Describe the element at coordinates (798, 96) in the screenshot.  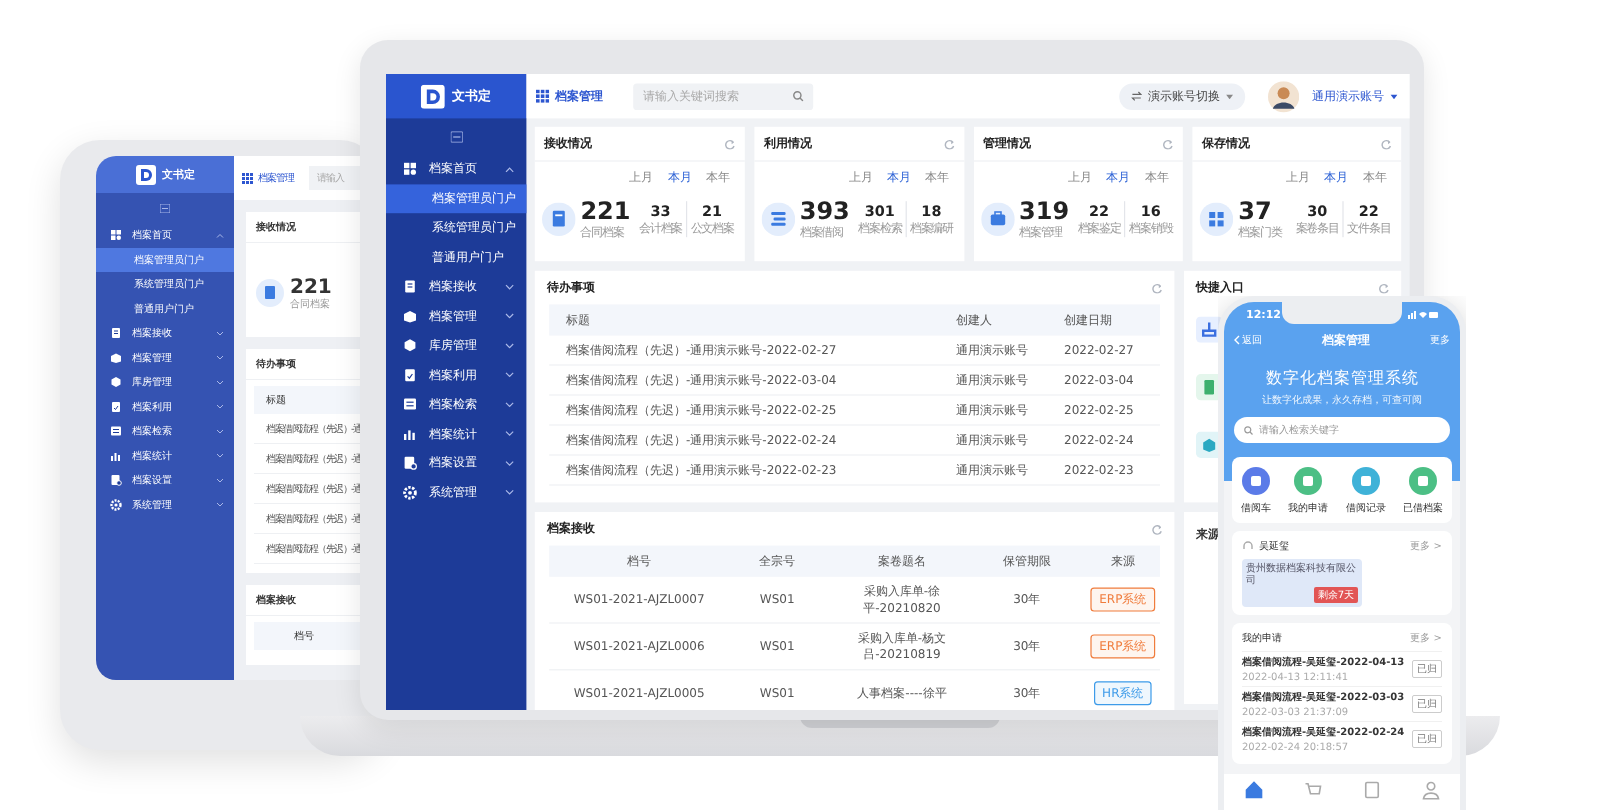
I see `search-icon` at that location.